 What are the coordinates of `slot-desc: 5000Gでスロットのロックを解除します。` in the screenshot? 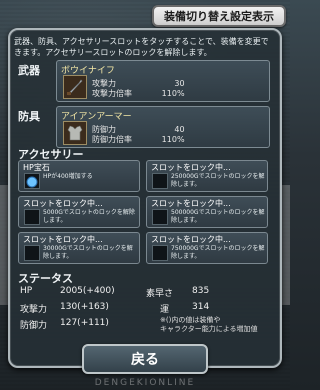 It's located at (89, 216).